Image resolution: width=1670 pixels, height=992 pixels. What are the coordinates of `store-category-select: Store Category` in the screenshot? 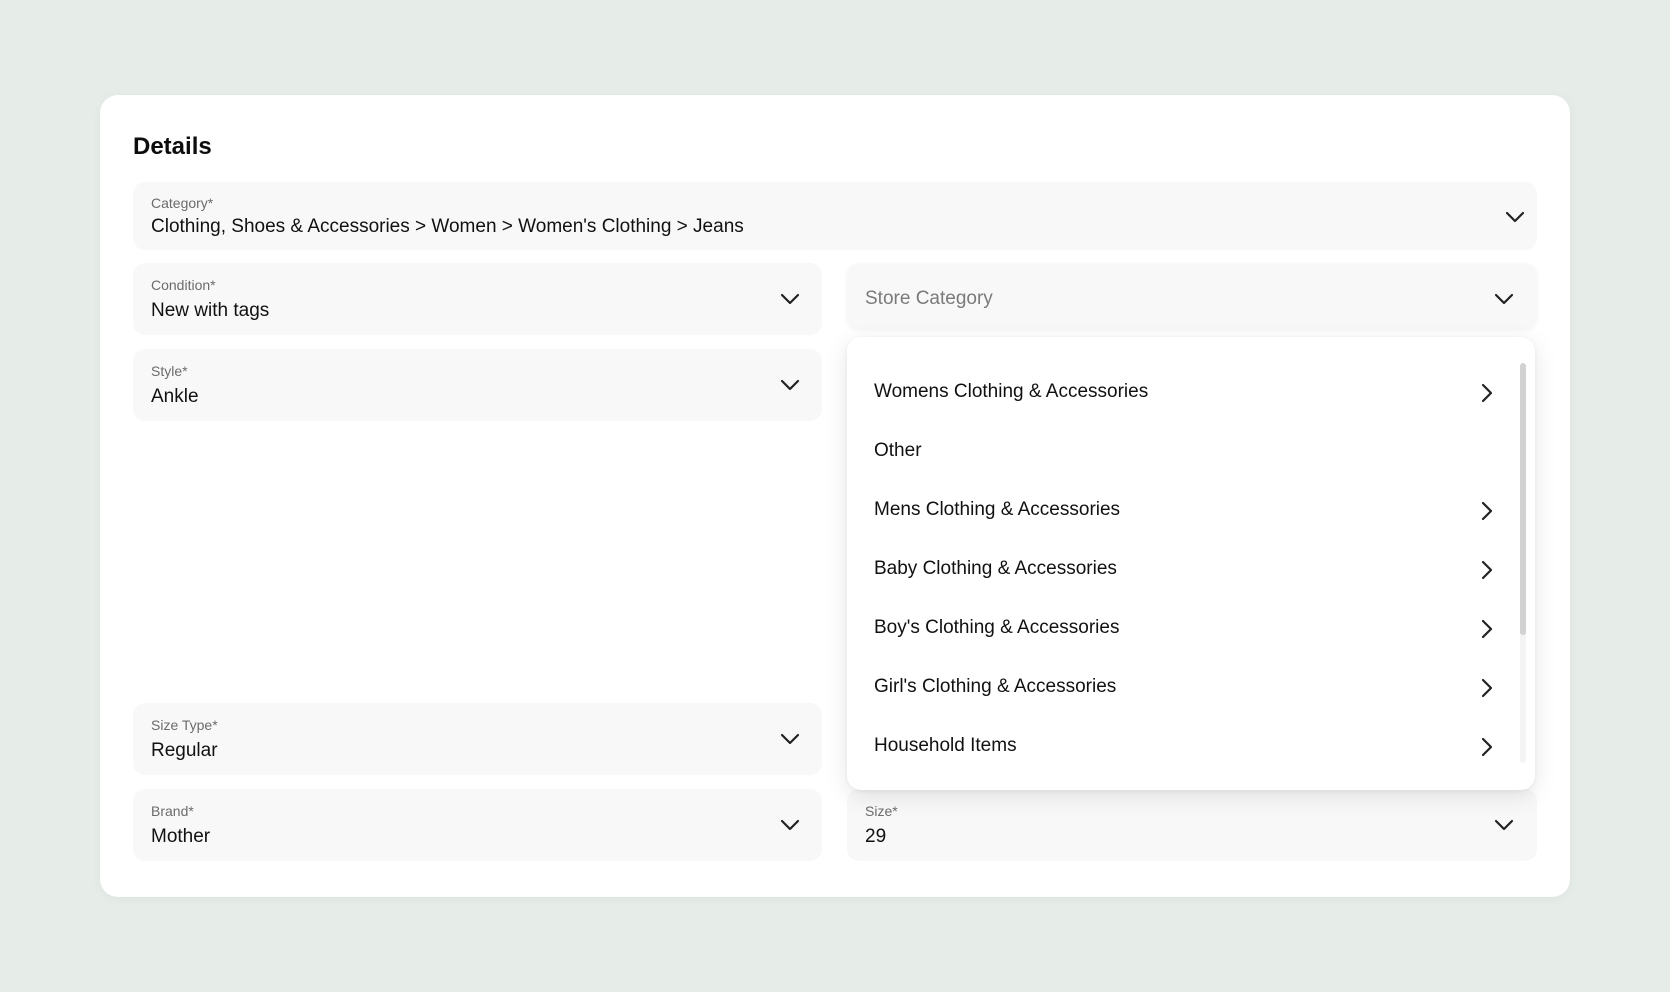 It's located at (1192, 296).